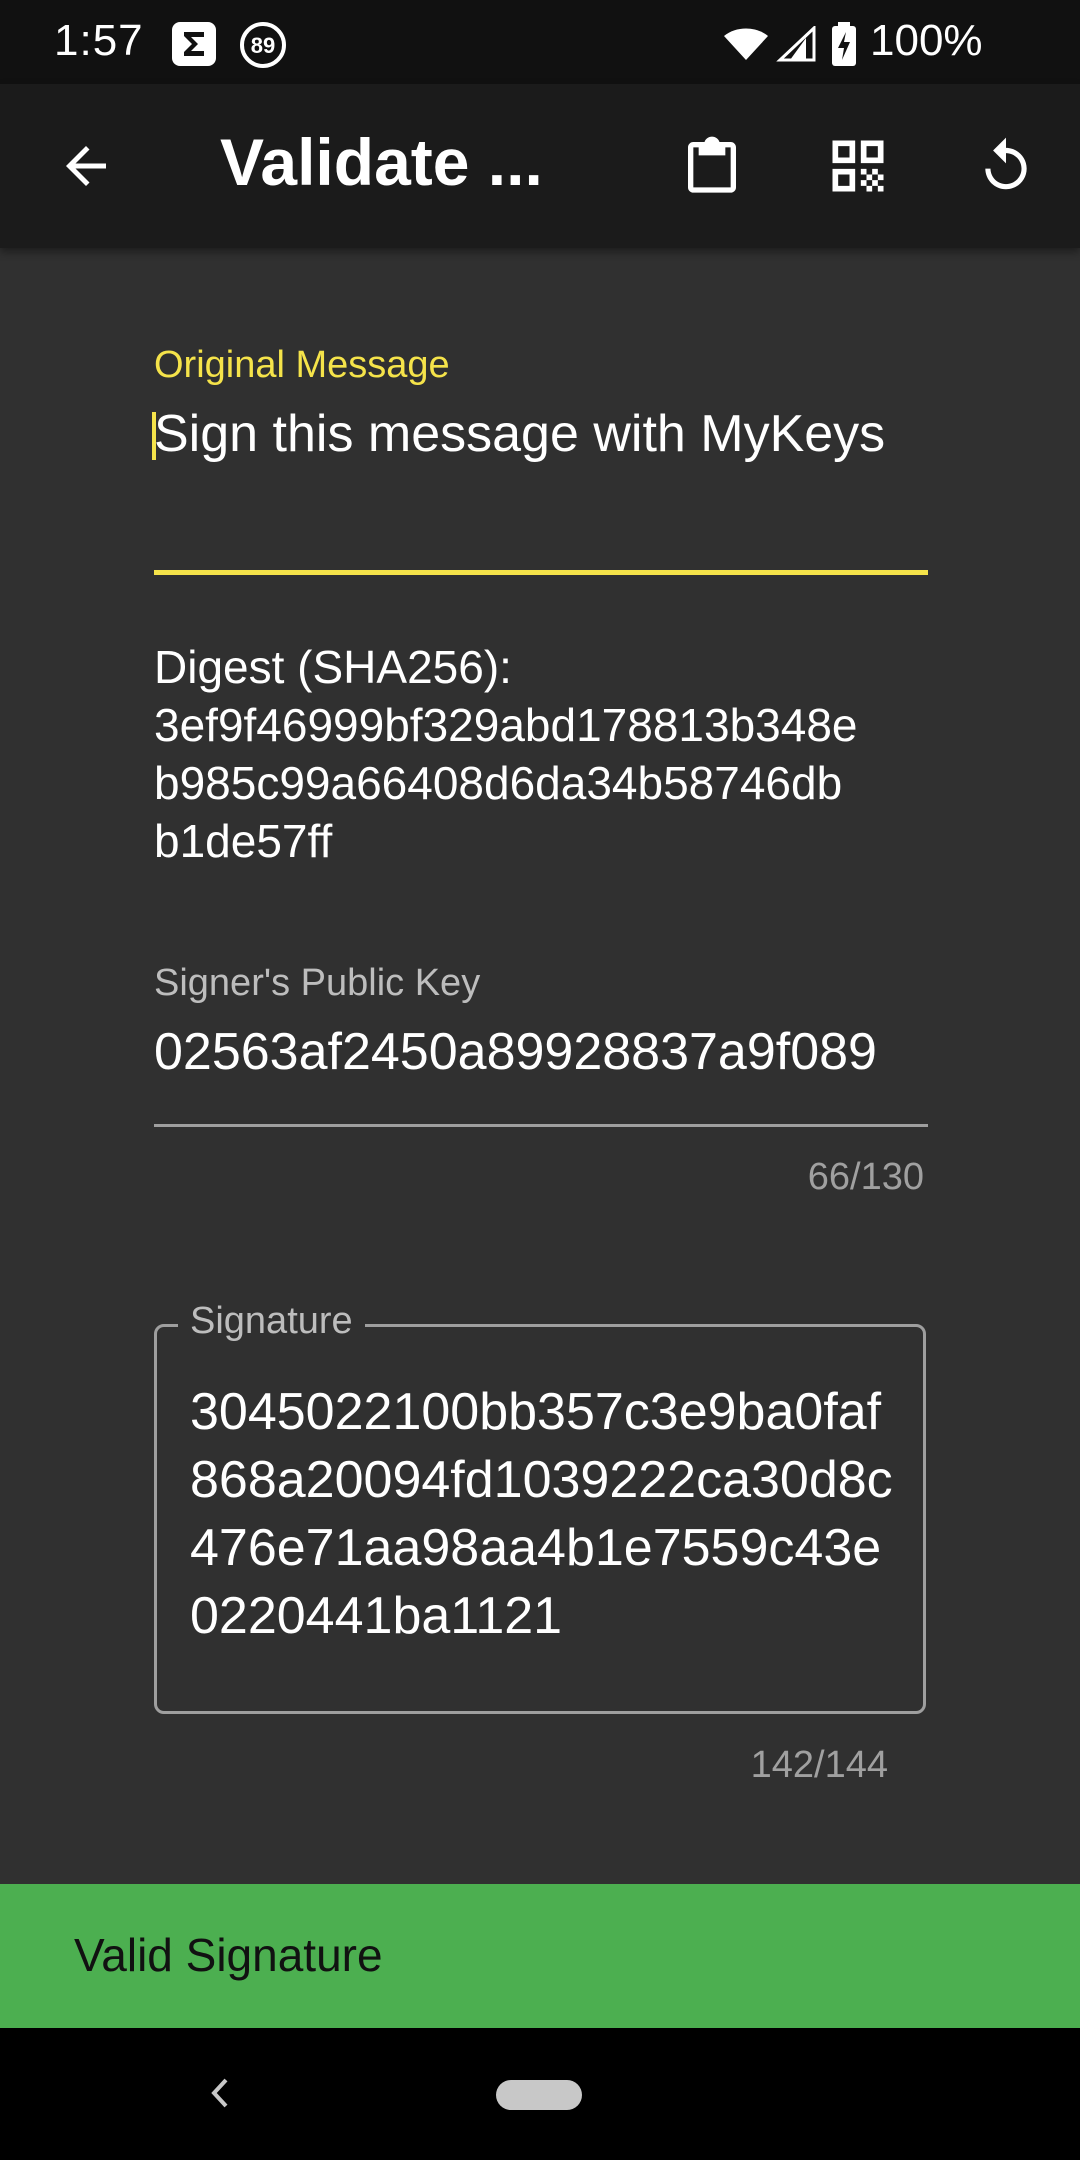 Image resolution: width=1080 pixels, height=2160 pixels. I want to click on clipboard-icon, so click(712, 164).